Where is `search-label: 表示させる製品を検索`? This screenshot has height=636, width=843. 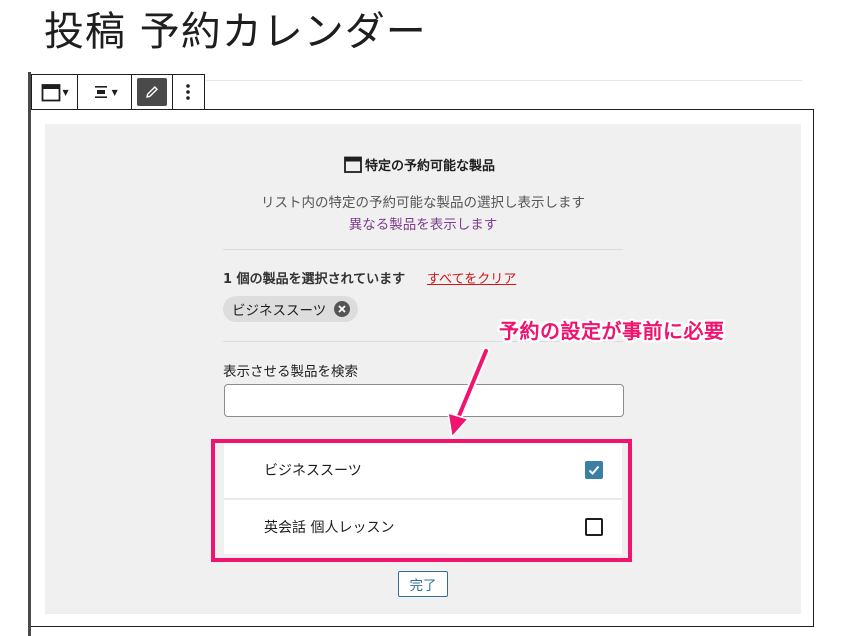
search-label: 表示させる製品を検索 is located at coordinates (290, 372).